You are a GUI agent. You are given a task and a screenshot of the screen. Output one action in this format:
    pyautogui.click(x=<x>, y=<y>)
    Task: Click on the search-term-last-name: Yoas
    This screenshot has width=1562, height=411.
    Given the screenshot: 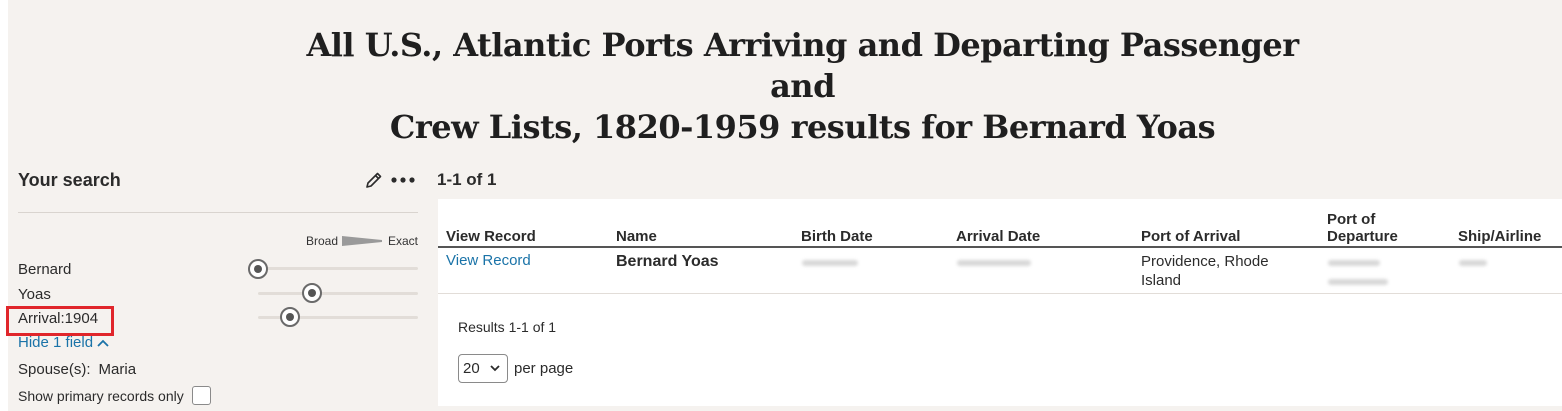 What is the action you would take?
    pyautogui.click(x=34, y=294)
    